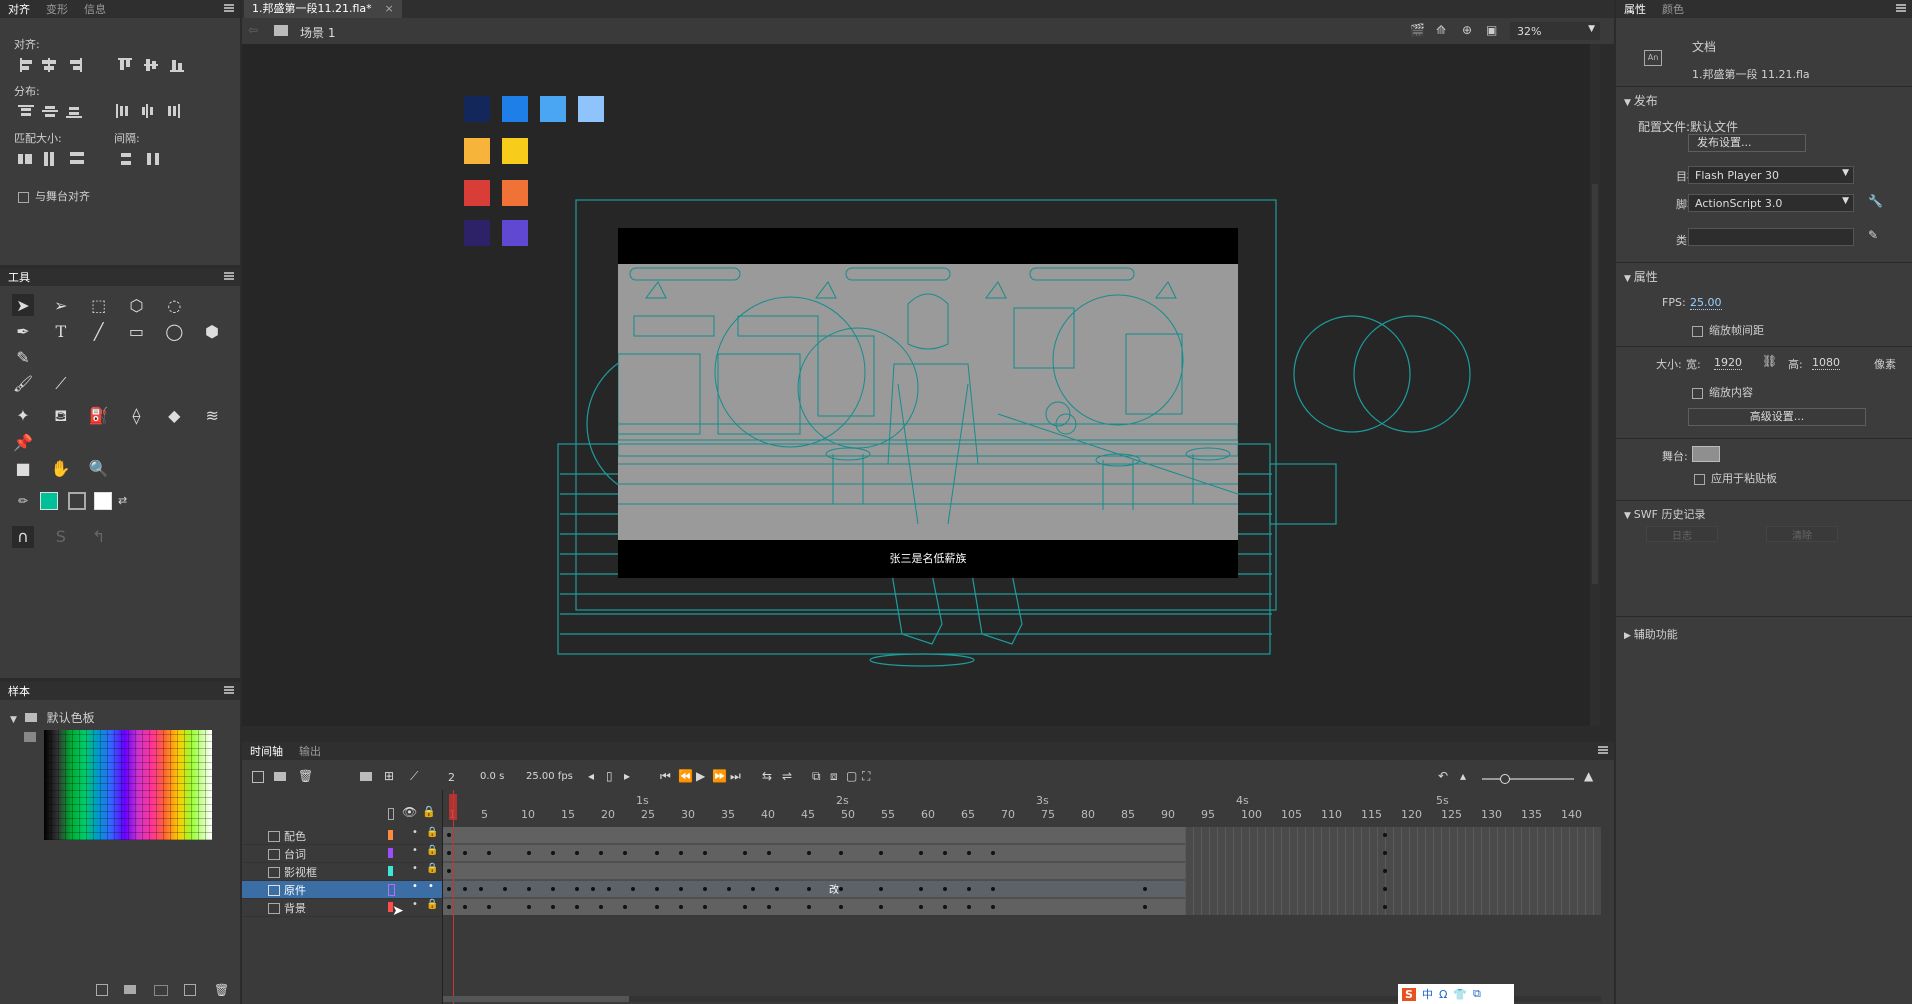 Image resolution: width=1912 pixels, height=1004 pixels. I want to click on next-keyframe-icon: ▸, so click(627, 776).